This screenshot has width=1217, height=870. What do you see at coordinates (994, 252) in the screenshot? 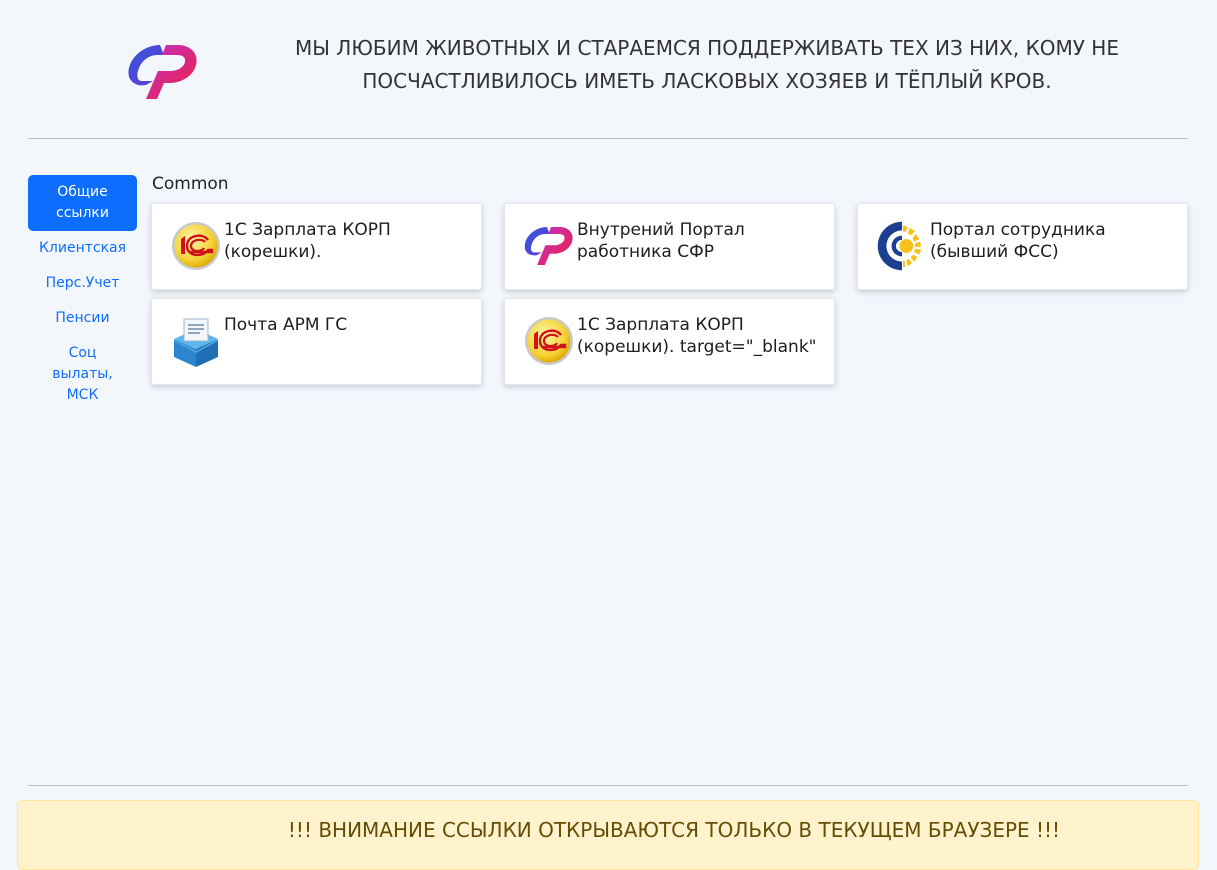
I see `card-title-line: (бывший ФСС)` at bounding box center [994, 252].